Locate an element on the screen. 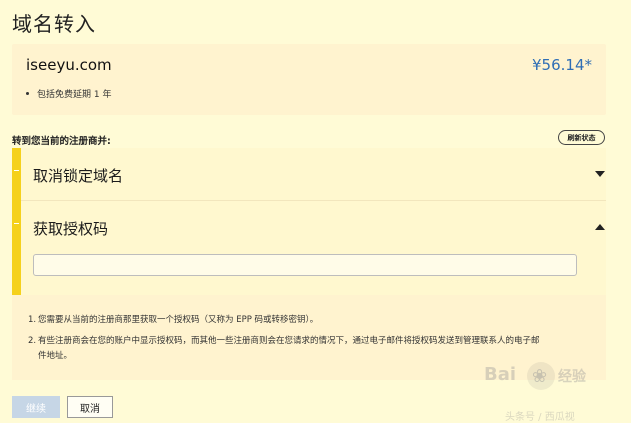 The width and height of the screenshot is (631, 423). chevron-down-icon is located at coordinates (600, 174).